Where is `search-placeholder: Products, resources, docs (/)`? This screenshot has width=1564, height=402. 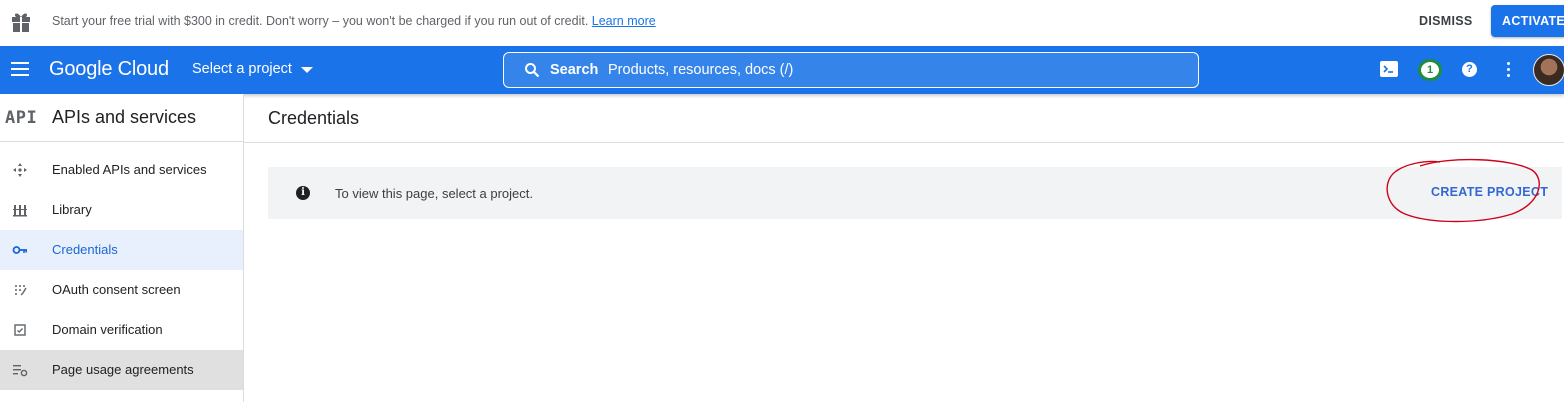 search-placeholder: Products, resources, docs (/) is located at coordinates (701, 70).